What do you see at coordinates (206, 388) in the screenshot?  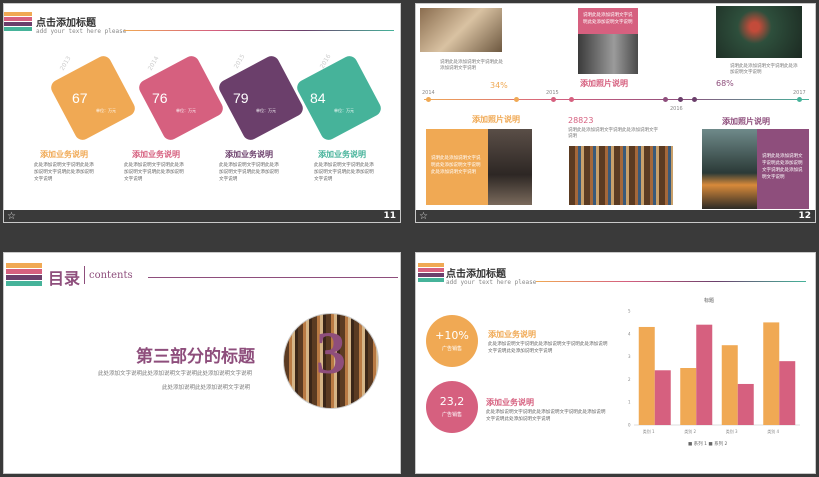 I see `section-text-2: 此处添加说明此处添加说明文字说明` at bounding box center [206, 388].